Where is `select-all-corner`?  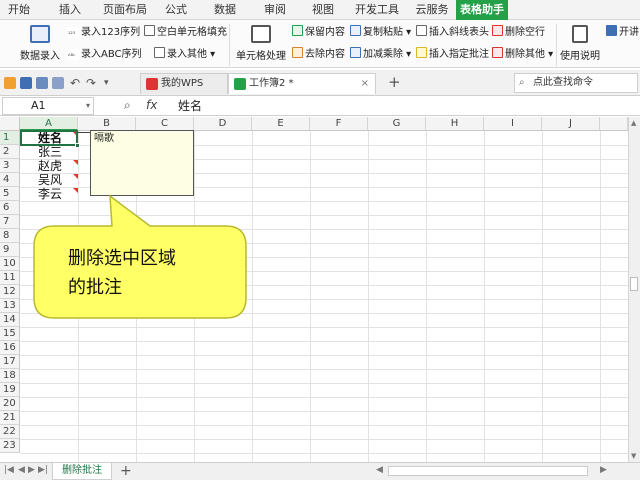
select-all-corner is located at coordinates (10, 124).